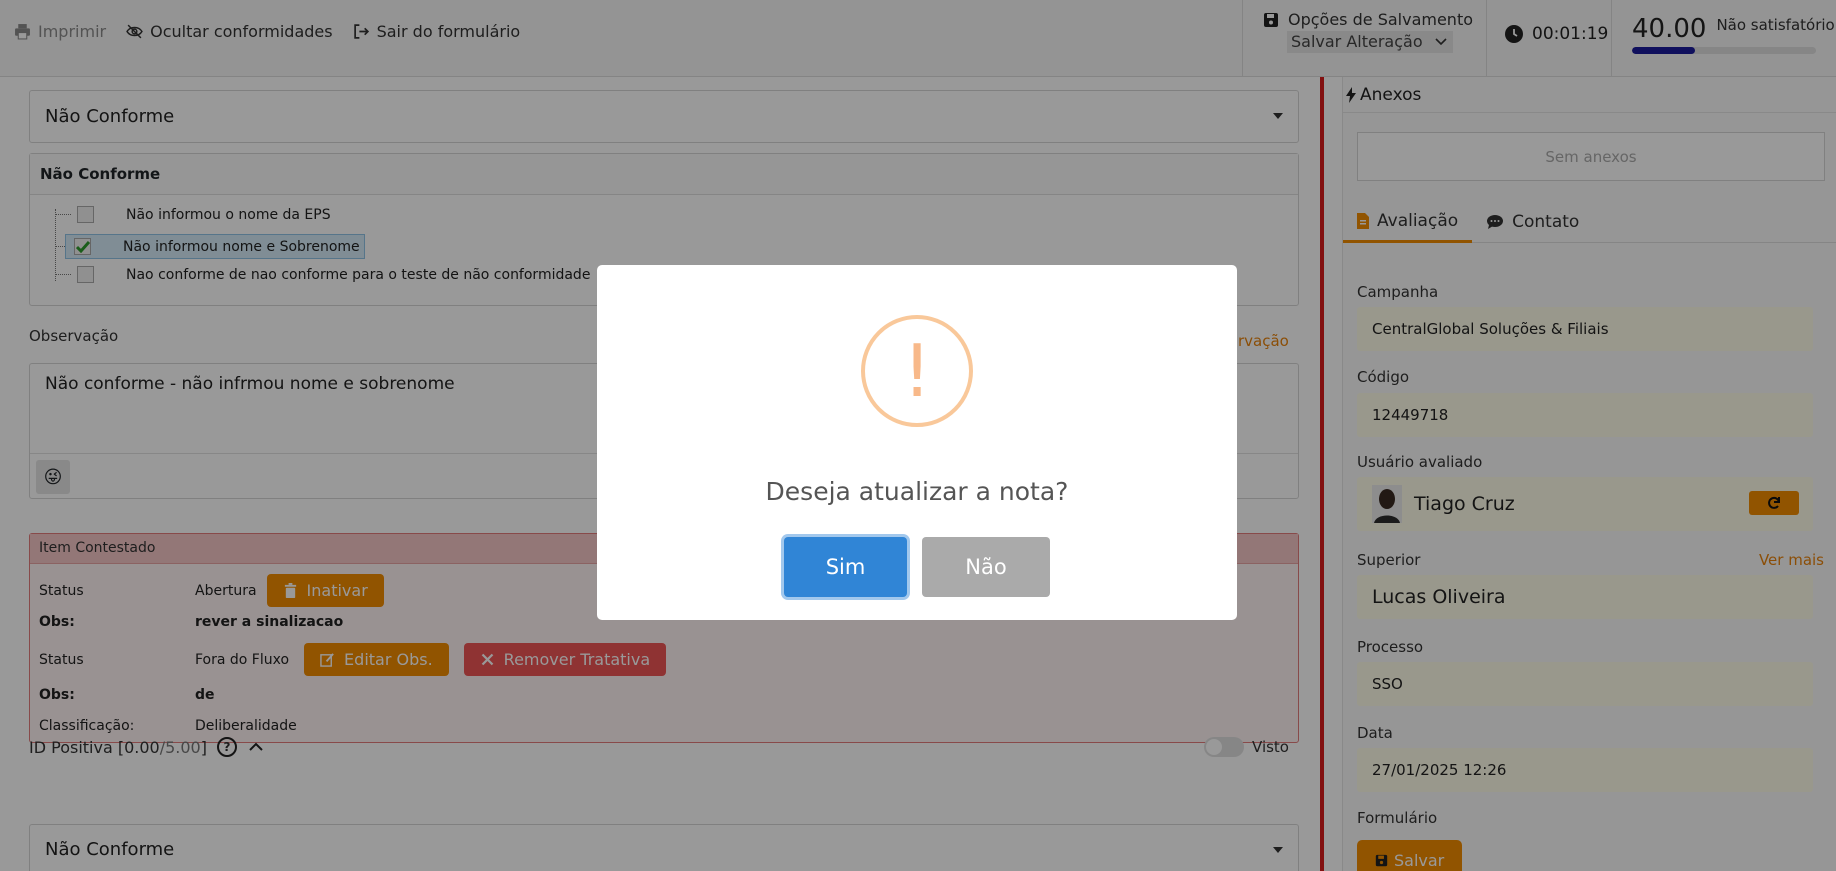 The width and height of the screenshot is (1836, 871). I want to click on confirm-no-button: Não, so click(986, 567).